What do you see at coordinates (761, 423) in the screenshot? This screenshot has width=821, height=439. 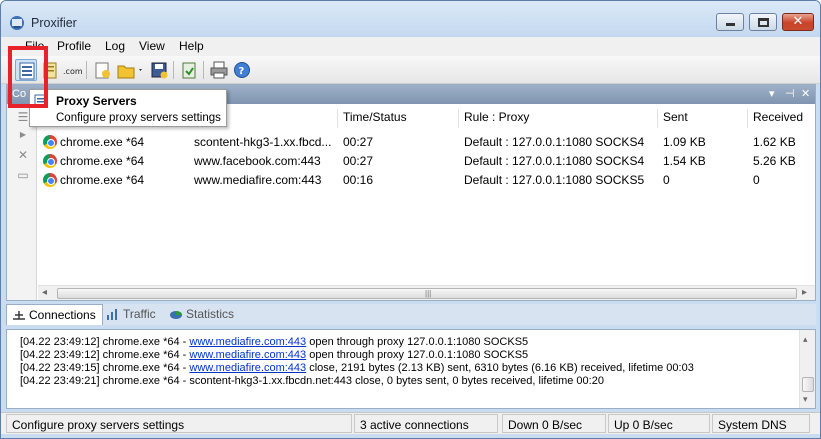 I see `status-dns: System DNS` at bounding box center [761, 423].